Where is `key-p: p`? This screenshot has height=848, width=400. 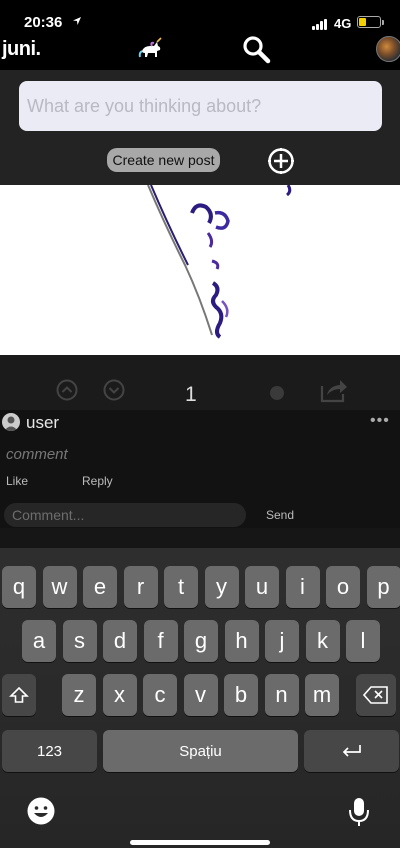
key-p: p is located at coordinates (383, 587).